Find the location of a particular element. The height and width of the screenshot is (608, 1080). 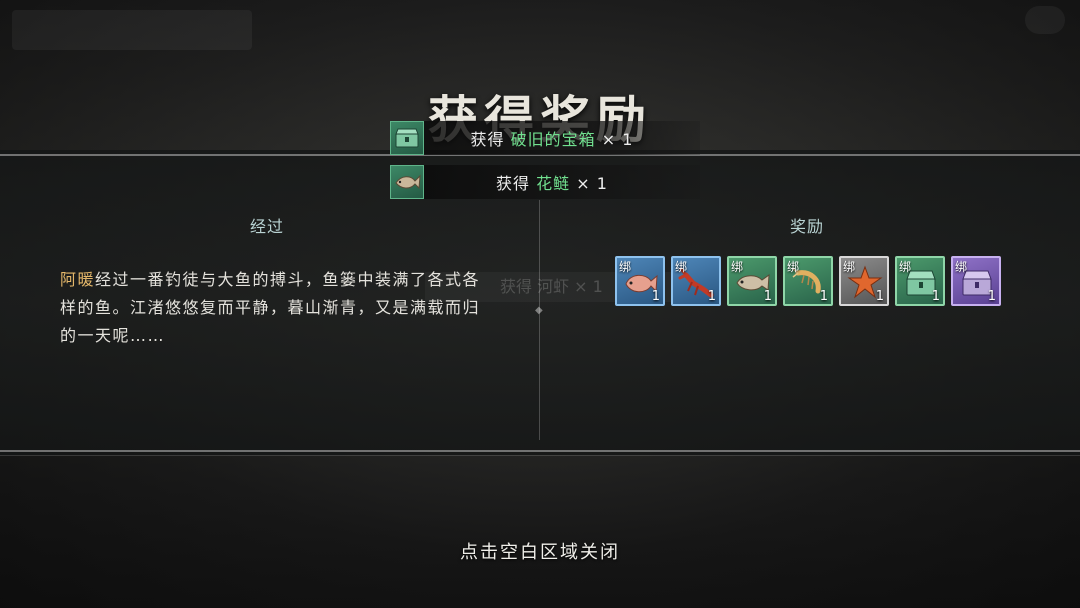

reward-items: 绑 1 绑 1 绑 1 绑 1 绑 1 绑 1 绑 1 is located at coordinates (808, 281).